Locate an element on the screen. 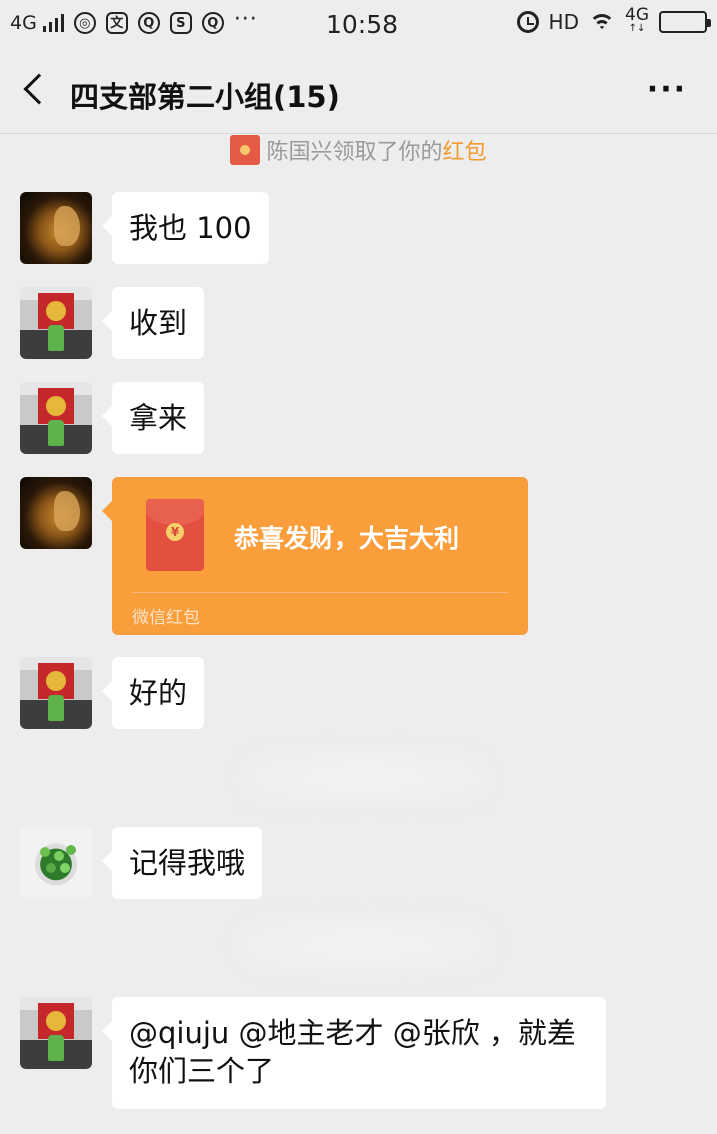 The image size is (717, 1134). message-bubble: 好的 is located at coordinates (153, 693).